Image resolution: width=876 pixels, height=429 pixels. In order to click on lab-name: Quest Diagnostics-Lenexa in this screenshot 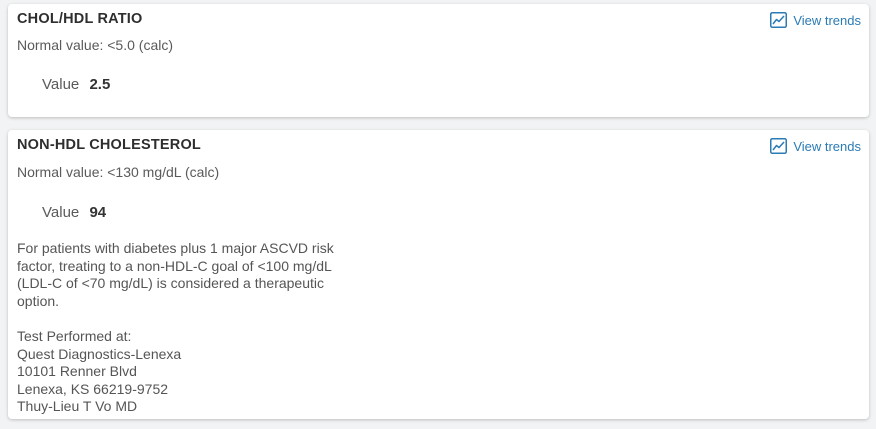, I will do `click(99, 353)`.